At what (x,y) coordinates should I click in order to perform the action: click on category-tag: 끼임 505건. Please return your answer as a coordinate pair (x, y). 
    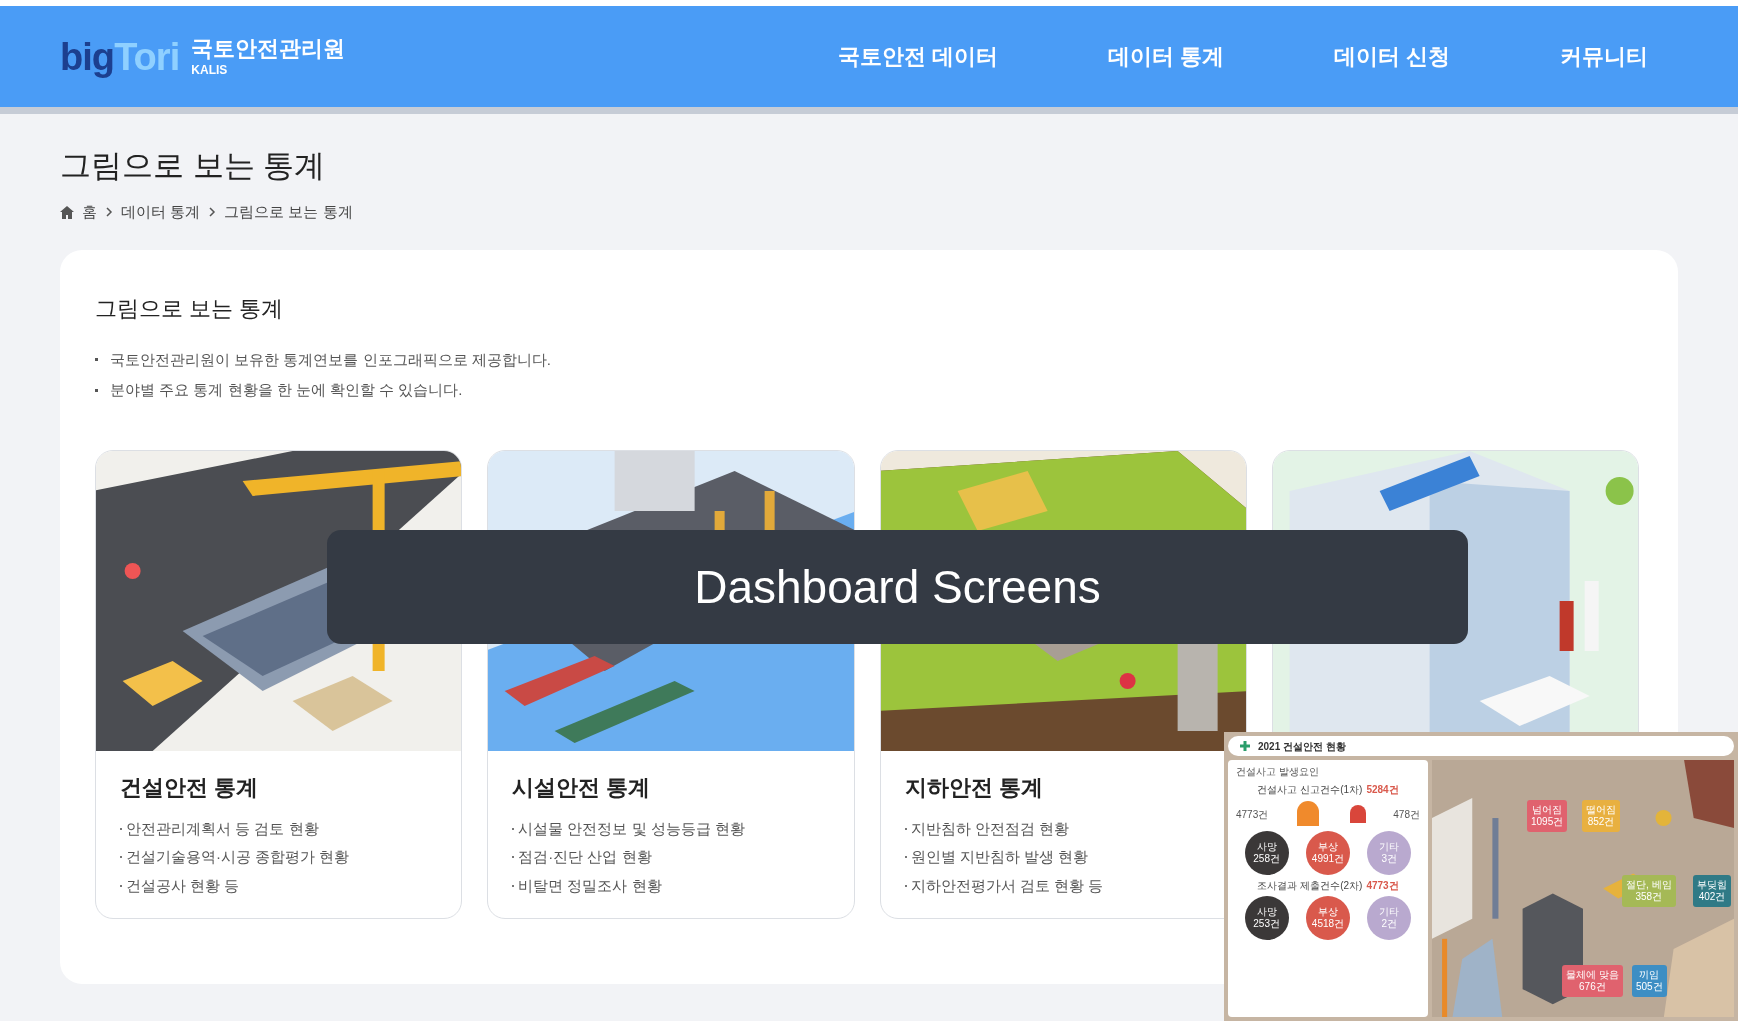
    Looking at the image, I should click on (1649, 981).